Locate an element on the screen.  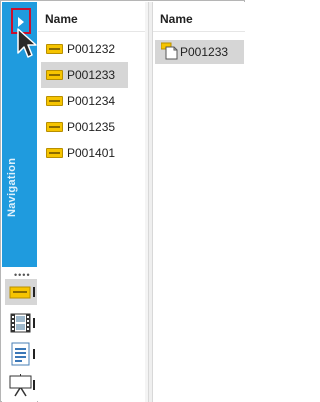
ticket-document-icon is located at coordinates (169, 51).